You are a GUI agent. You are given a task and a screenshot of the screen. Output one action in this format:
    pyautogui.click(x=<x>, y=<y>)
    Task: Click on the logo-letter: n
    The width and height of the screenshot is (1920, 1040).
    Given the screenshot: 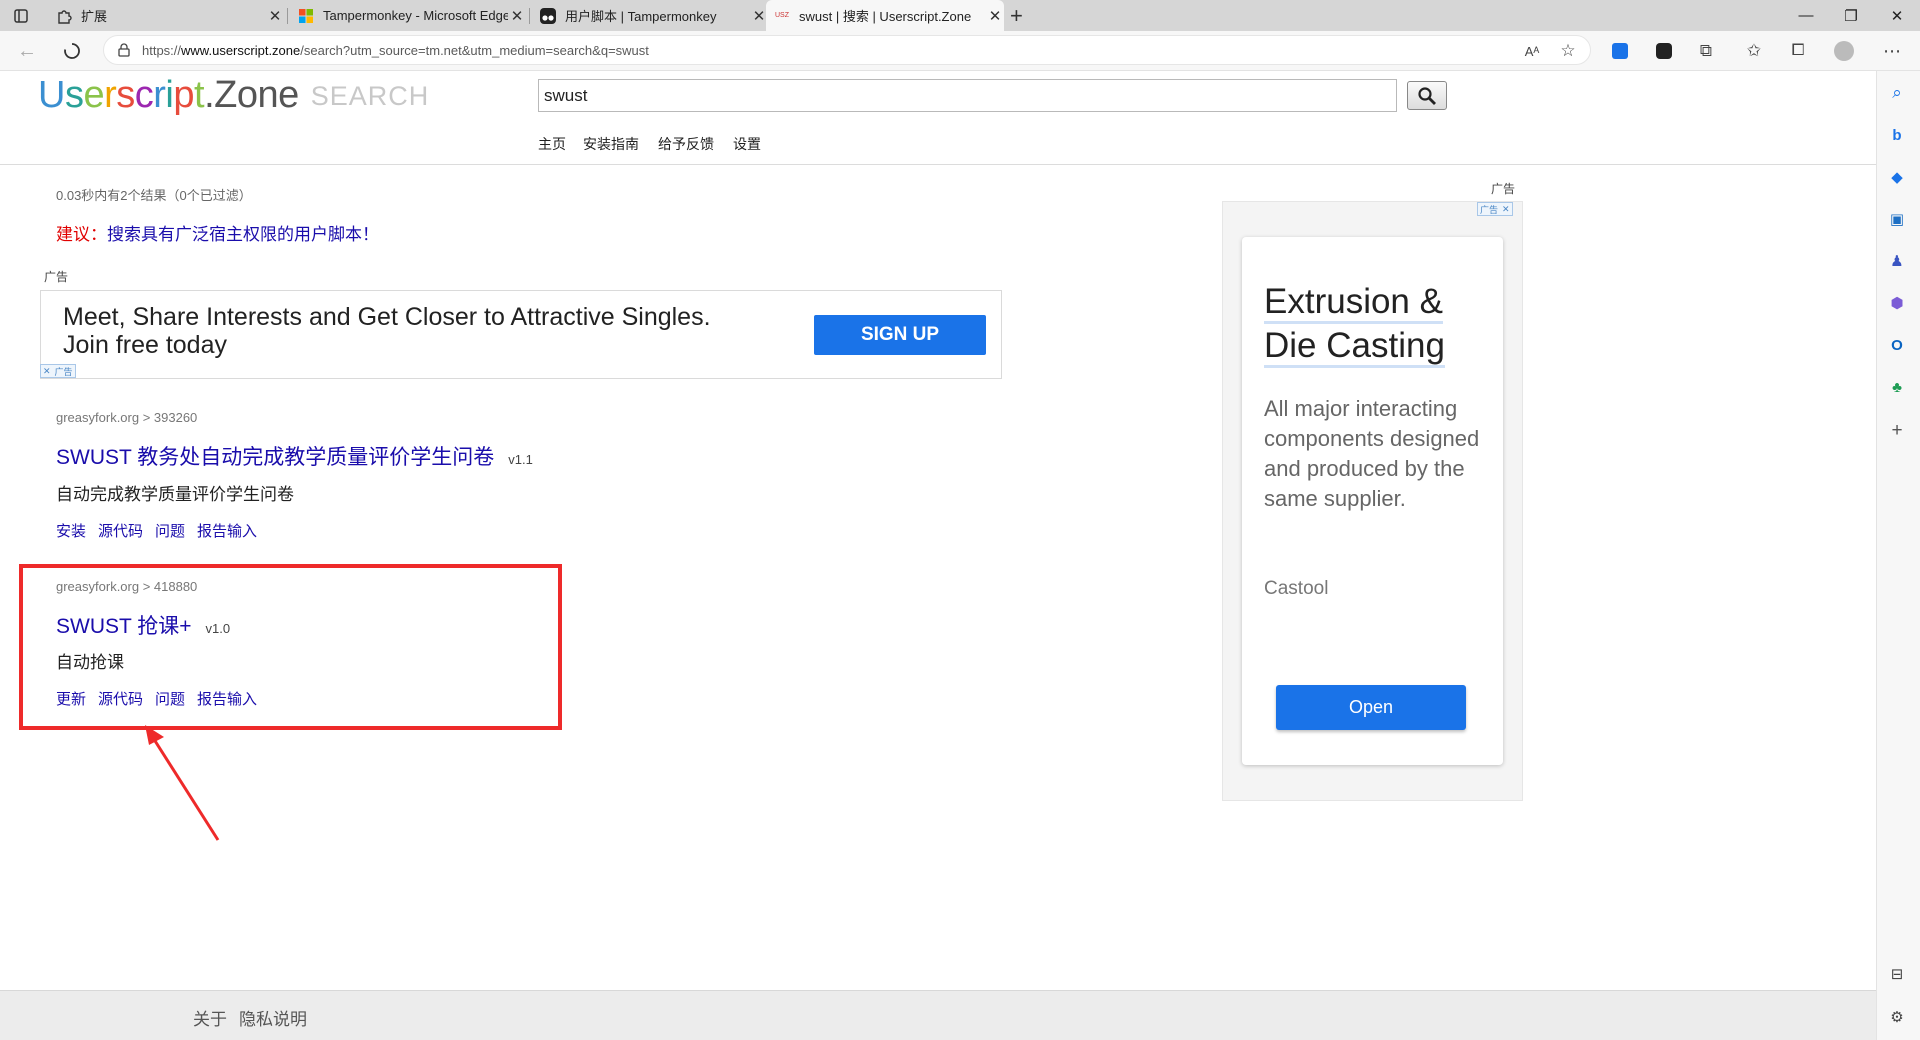 What is the action you would take?
    pyautogui.click(x=268, y=95)
    